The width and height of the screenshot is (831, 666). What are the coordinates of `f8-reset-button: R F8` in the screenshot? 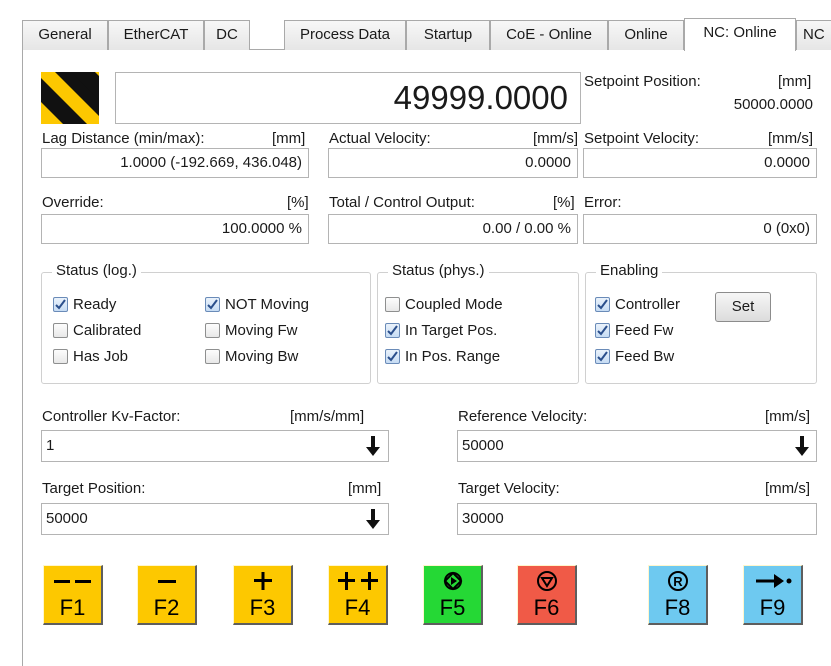 It's located at (678, 595).